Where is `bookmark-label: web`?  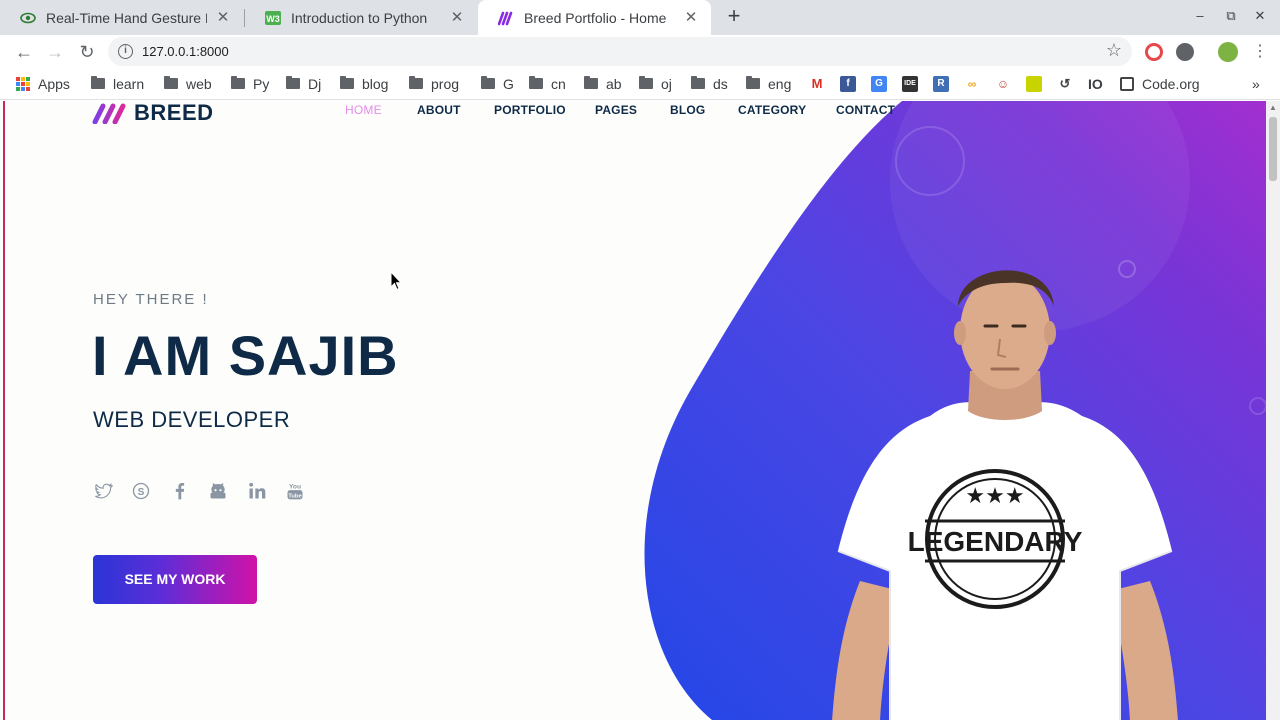
bookmark-label: web is located at coordinates (199, 84).